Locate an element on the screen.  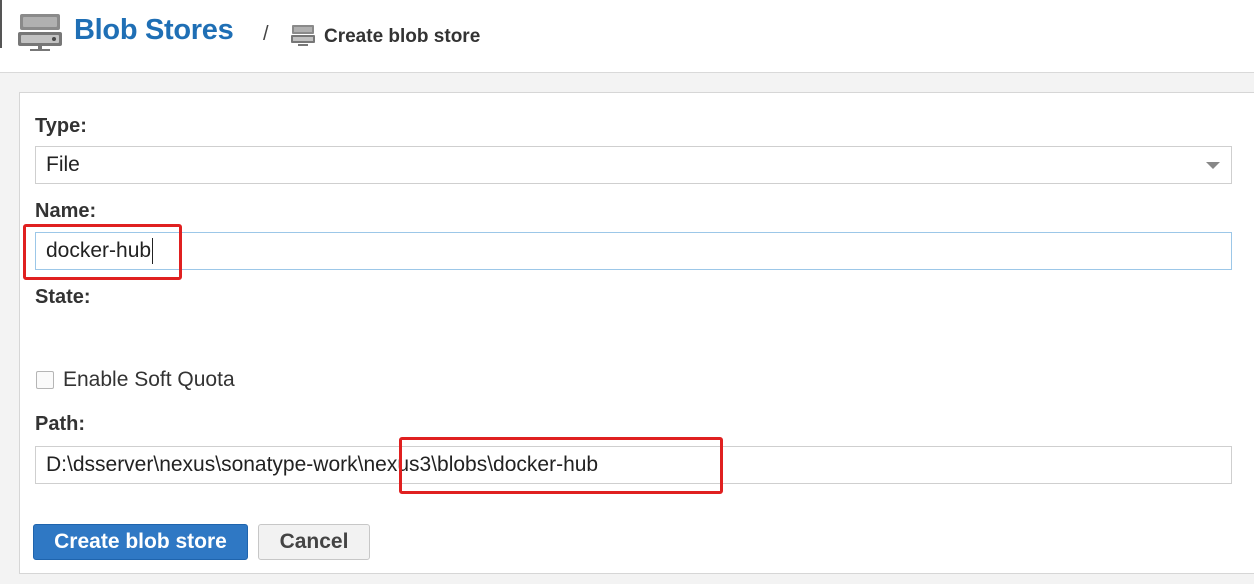
highlight-box-name is located at coordinates (102, 252).